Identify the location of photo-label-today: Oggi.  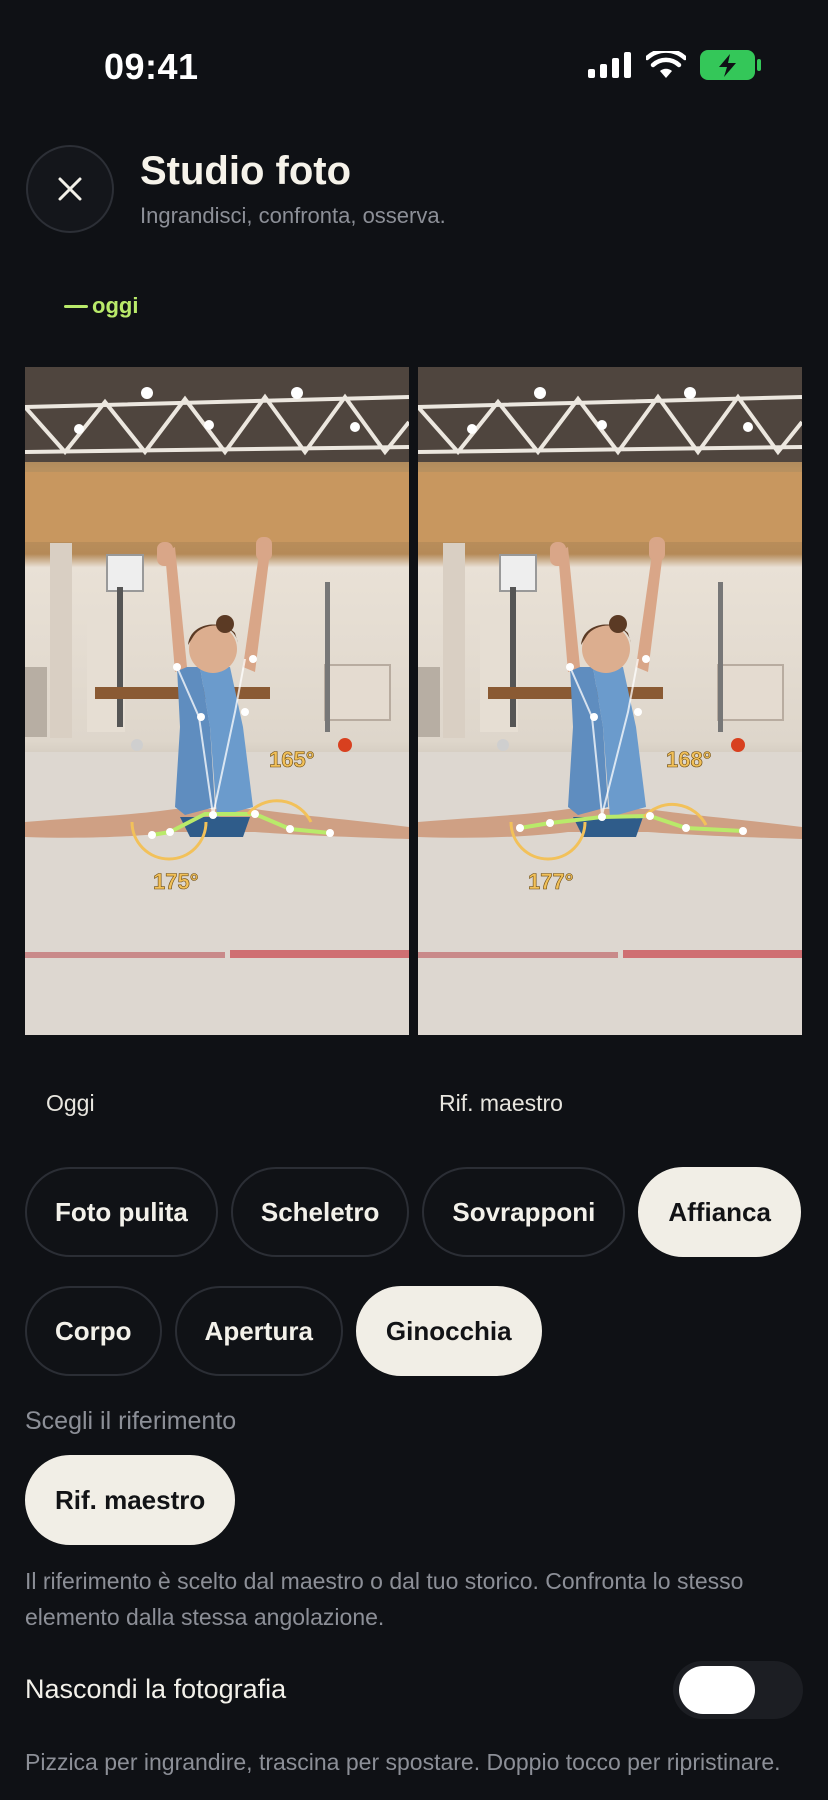
(70, 1103).